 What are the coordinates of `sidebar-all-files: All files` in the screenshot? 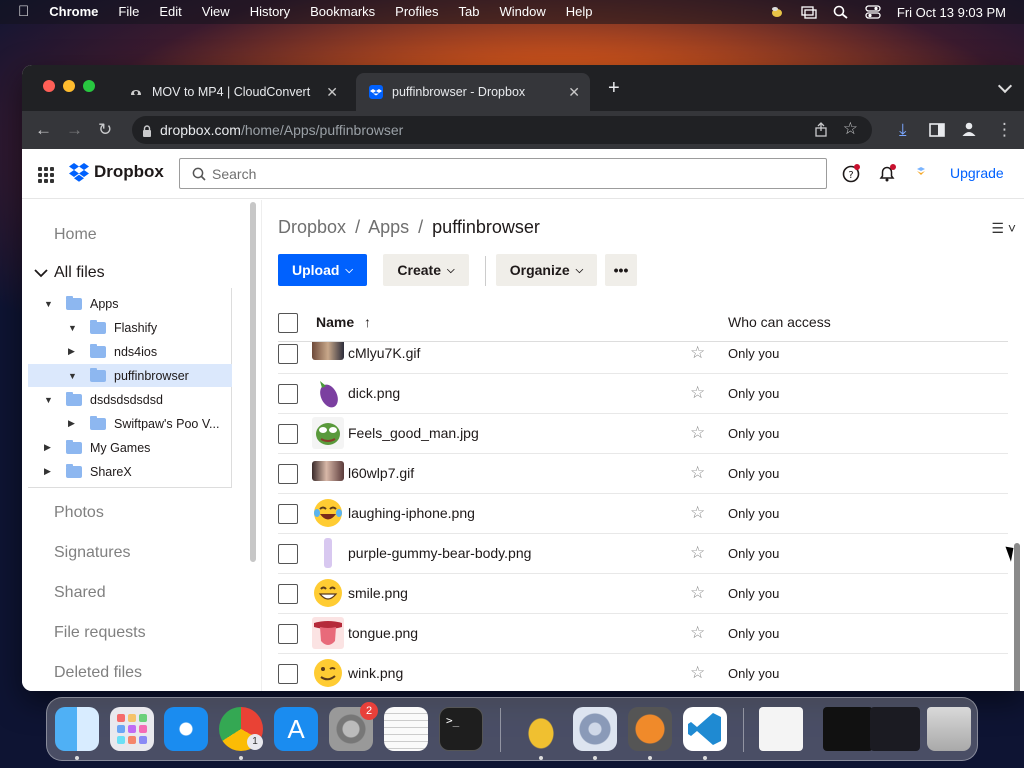 It's located at (69, 273).